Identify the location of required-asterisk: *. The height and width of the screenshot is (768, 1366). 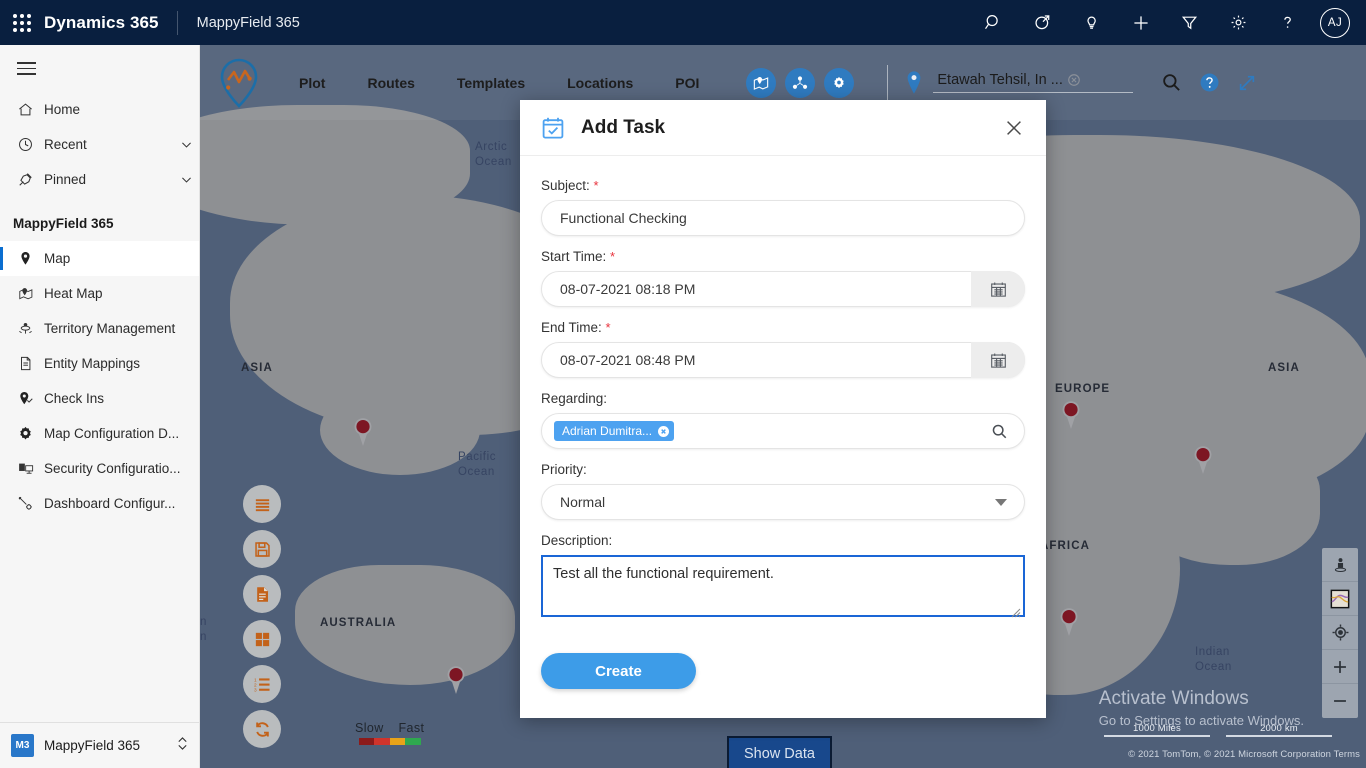
(613, 256).